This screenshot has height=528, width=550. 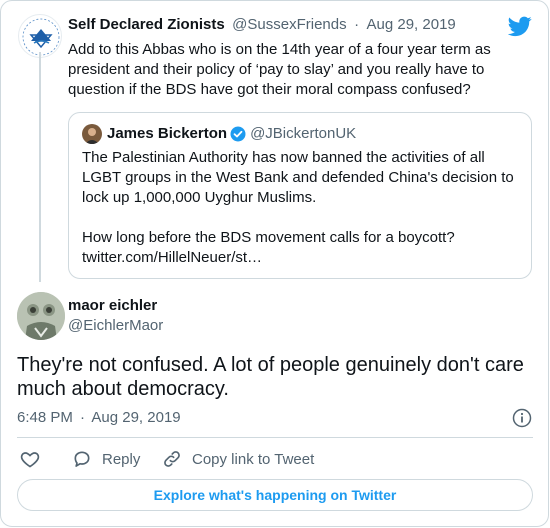 I want to click on main-display-name: maor eichler, so click(x=112, y=305).